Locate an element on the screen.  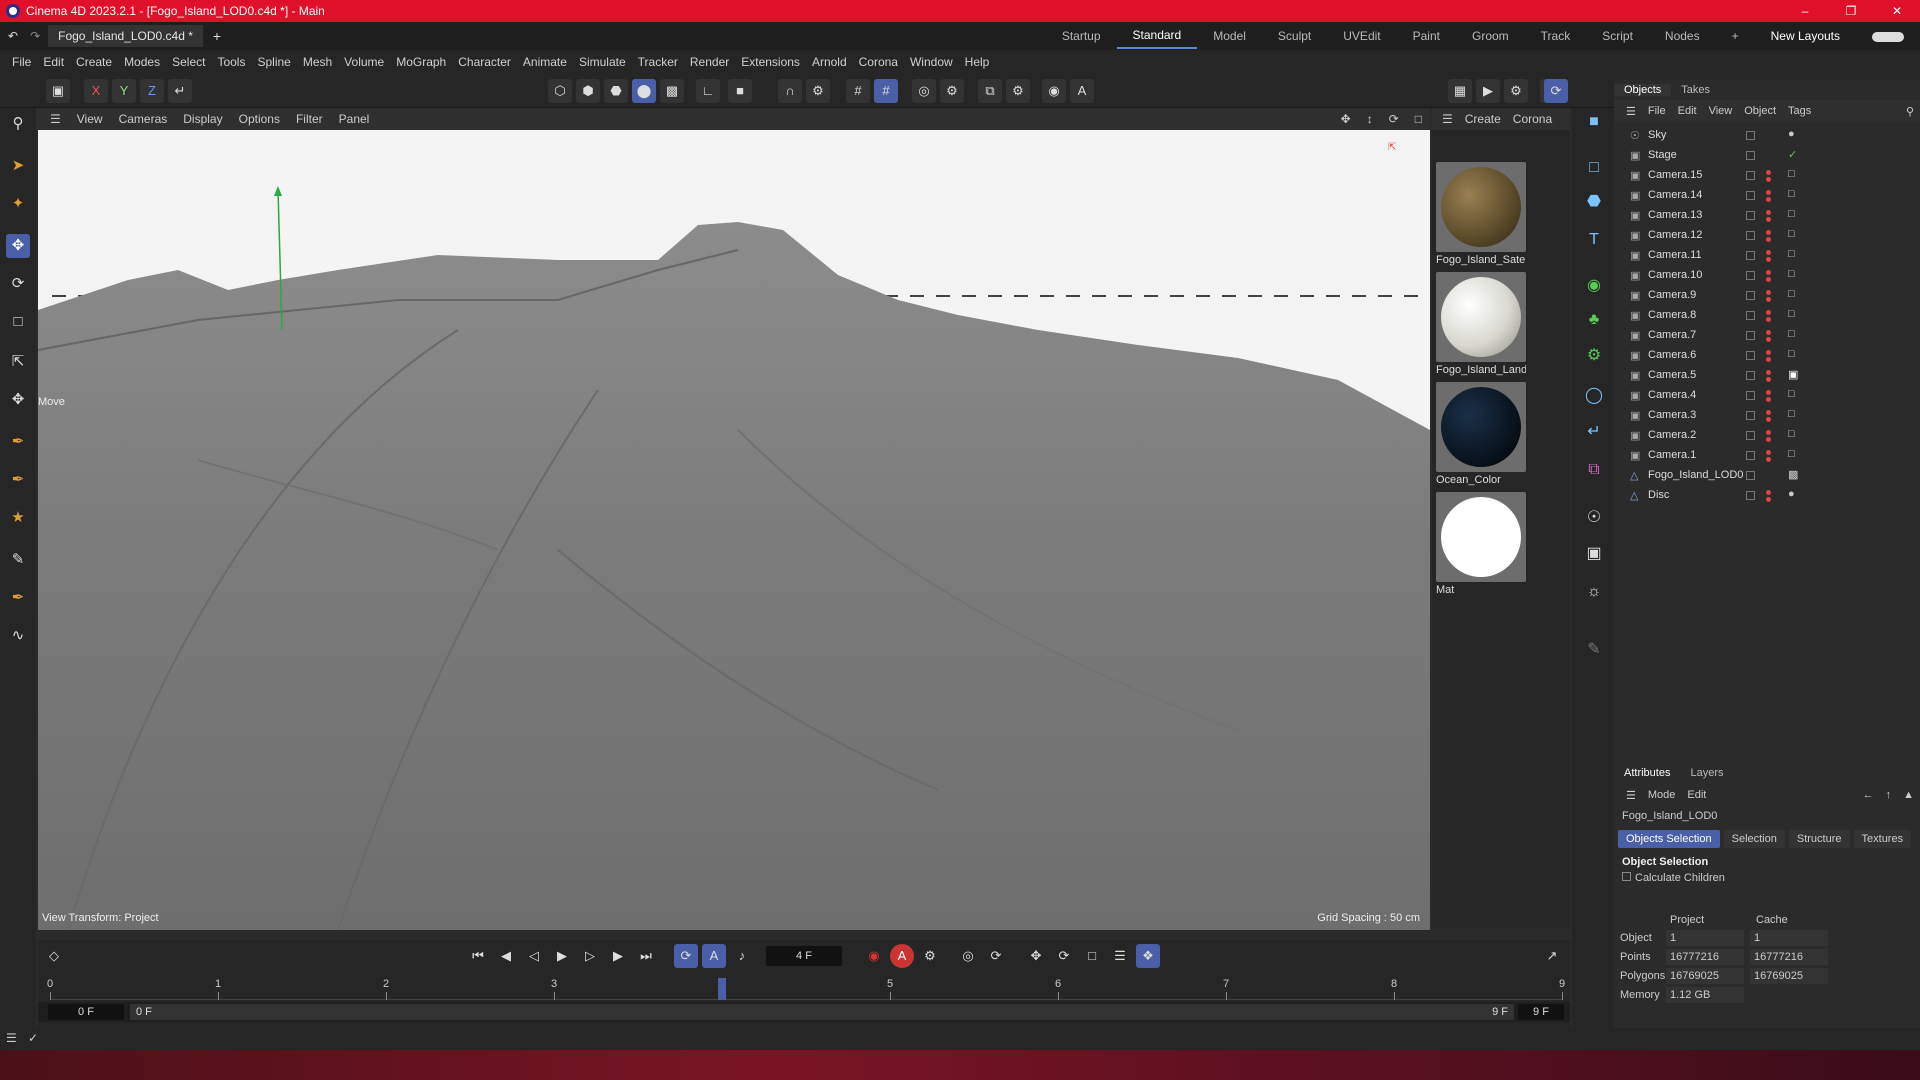
objects-menu-object: Object is located at coordinates (1760, 111).